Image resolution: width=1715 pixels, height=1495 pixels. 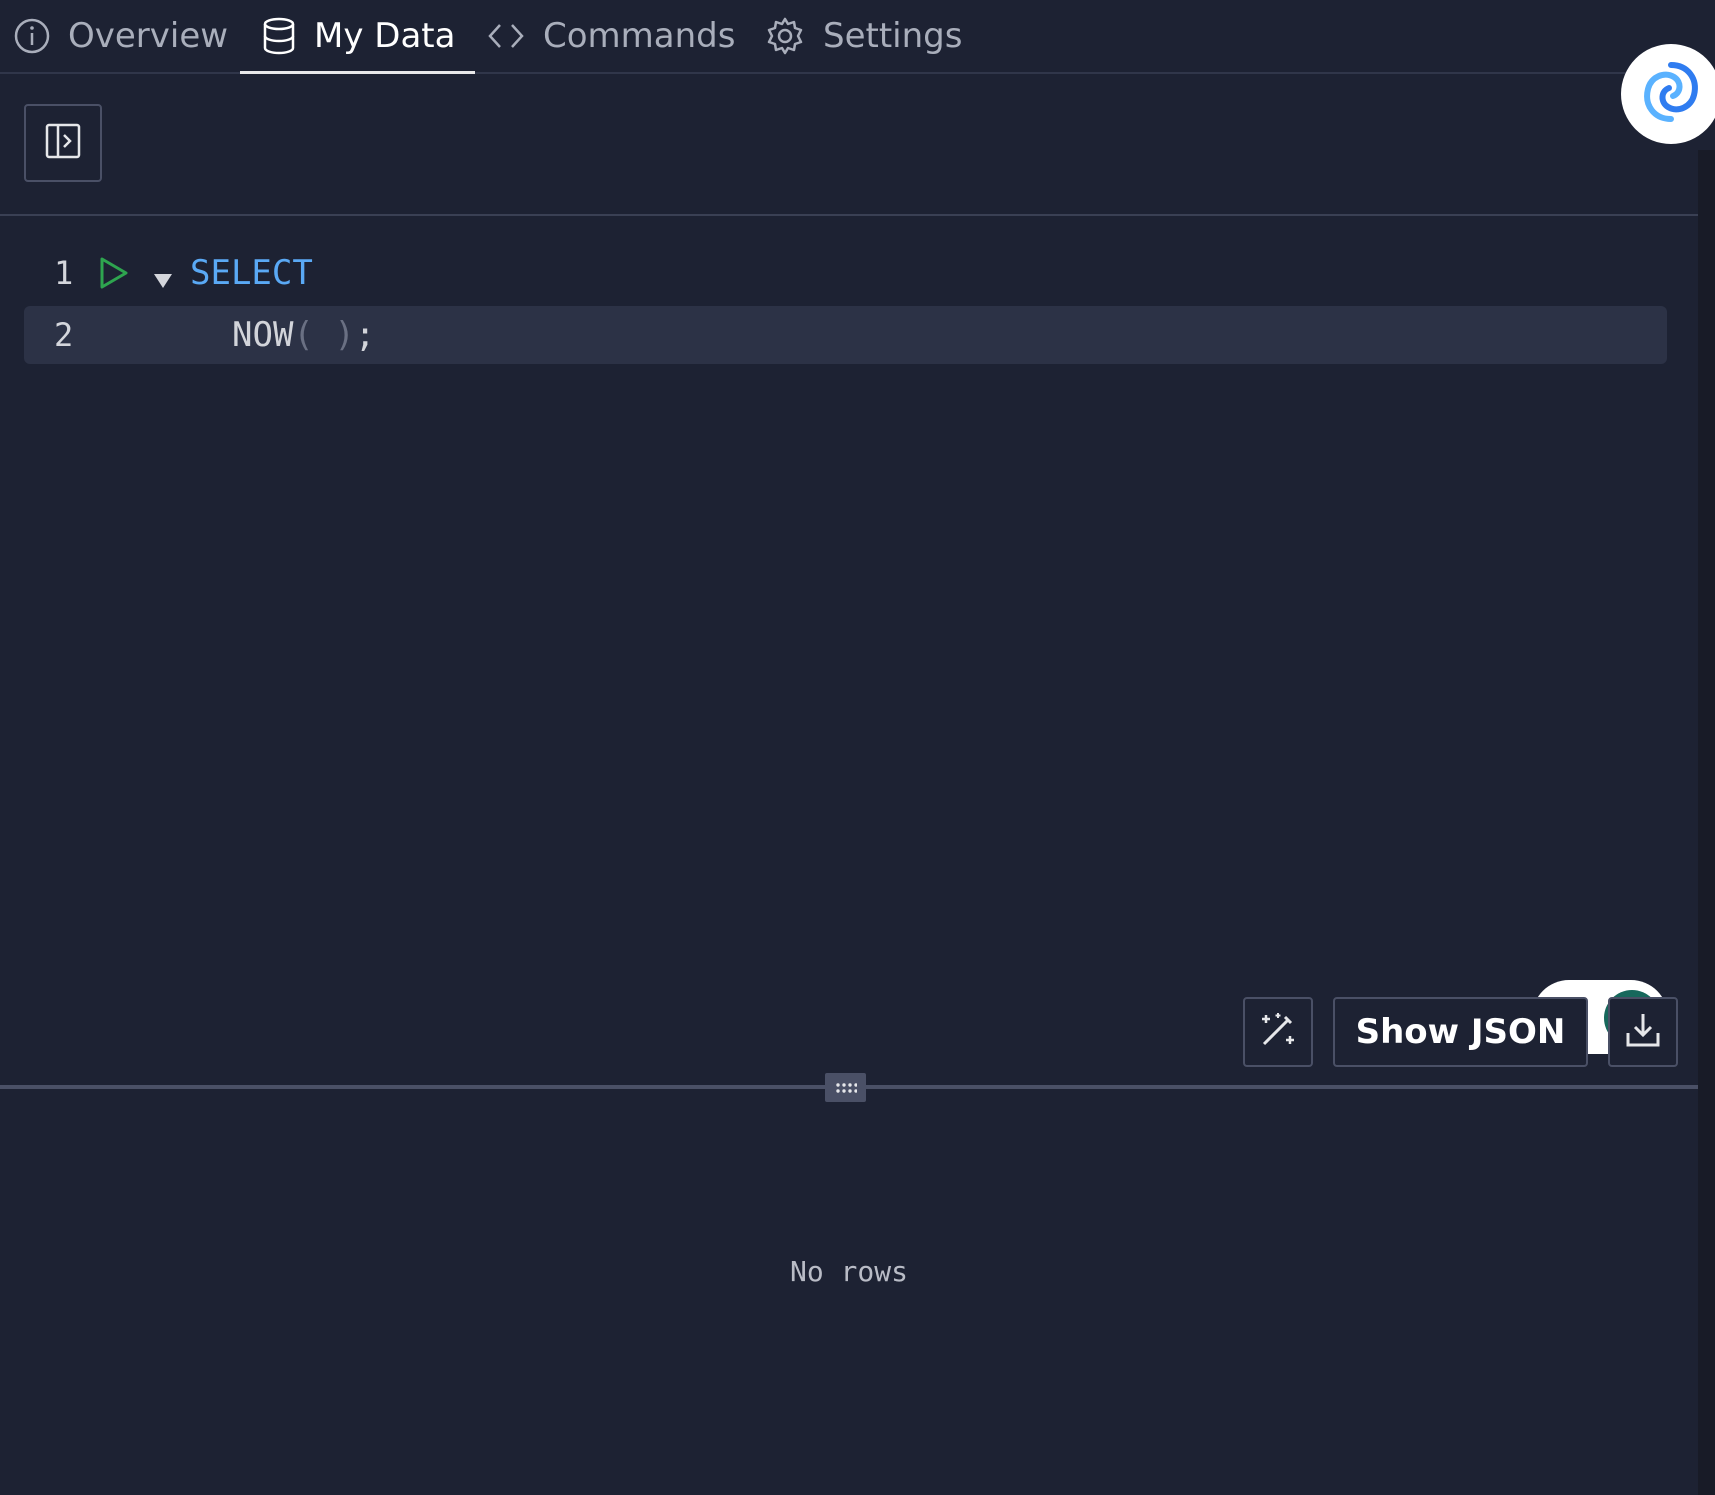 I want to click on line-number: 2, so click(x=64, y=335).